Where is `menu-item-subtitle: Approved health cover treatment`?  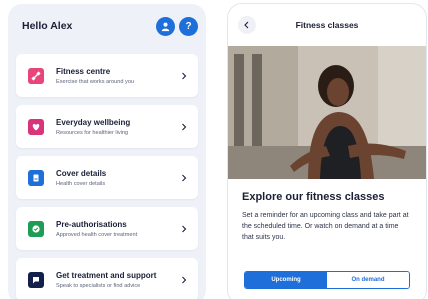
menu-item-subtitle: Approved health cover treatment is located at coordinates (97, 234).